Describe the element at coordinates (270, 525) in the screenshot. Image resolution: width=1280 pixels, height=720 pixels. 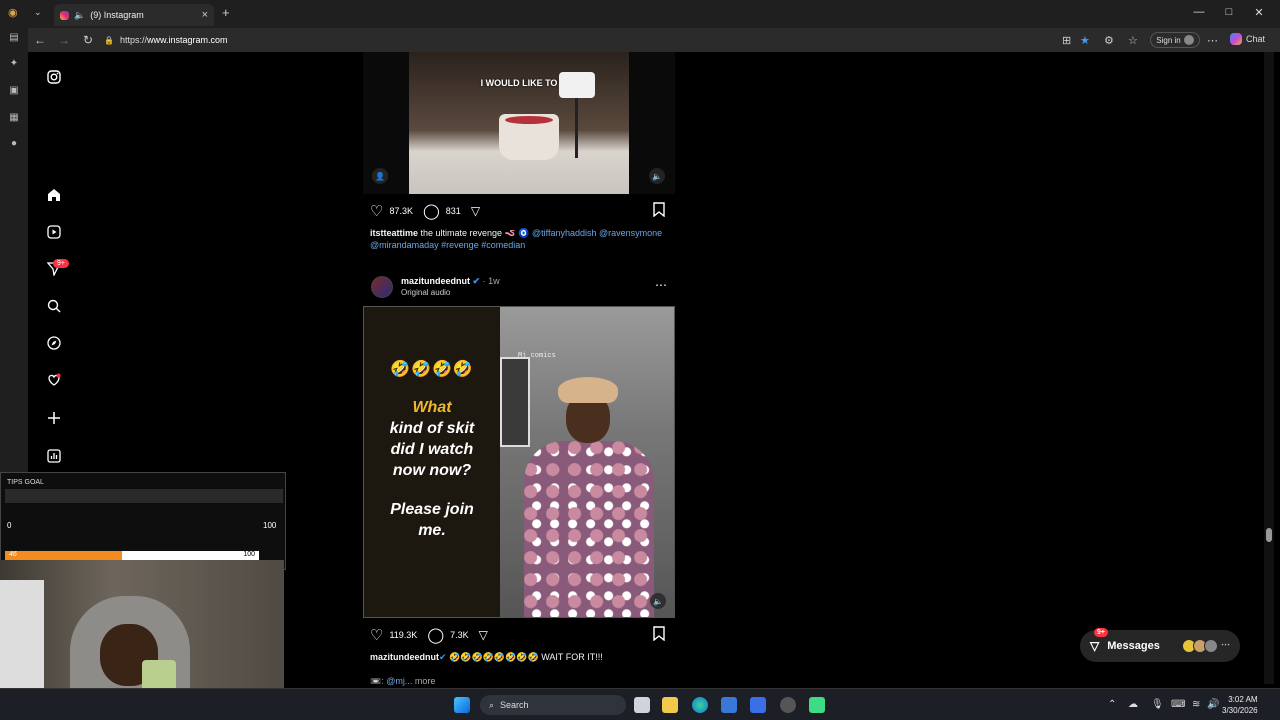
I see `tips-range-right: 100` at that location.